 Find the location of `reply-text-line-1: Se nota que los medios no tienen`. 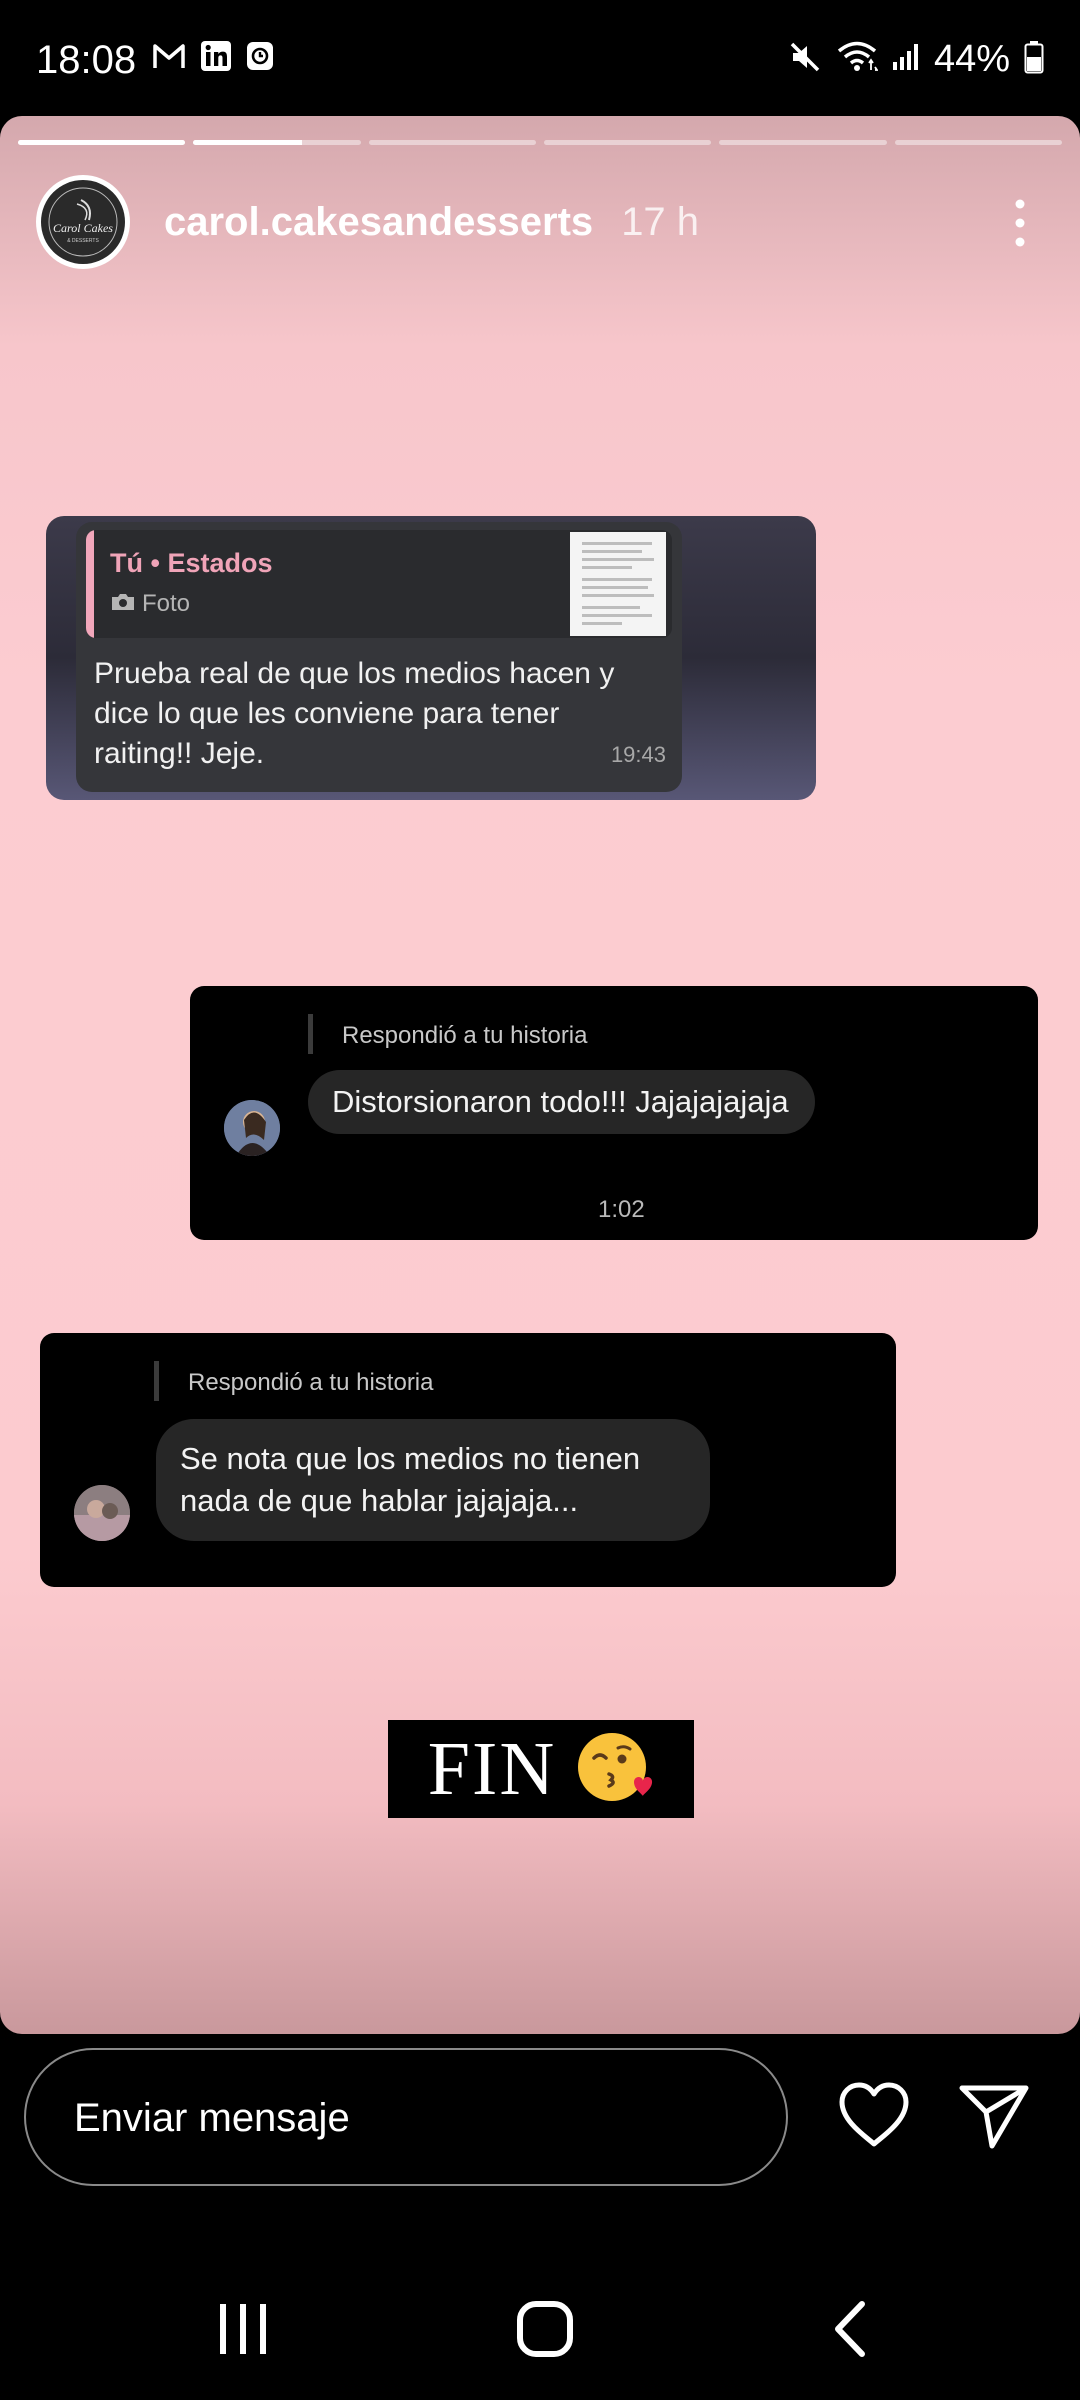

reply-text-line-1: Se nota que los medios no tienen is located at coordinates (410, 1458).